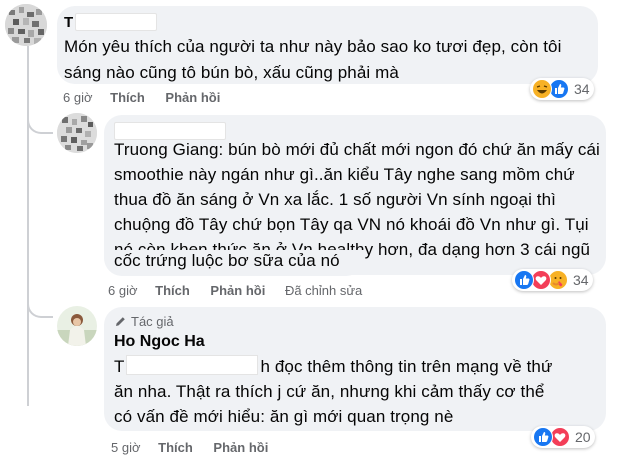 This screenshot has width=637, height=461. I want to click on pencil-icon, so click(120, 321).